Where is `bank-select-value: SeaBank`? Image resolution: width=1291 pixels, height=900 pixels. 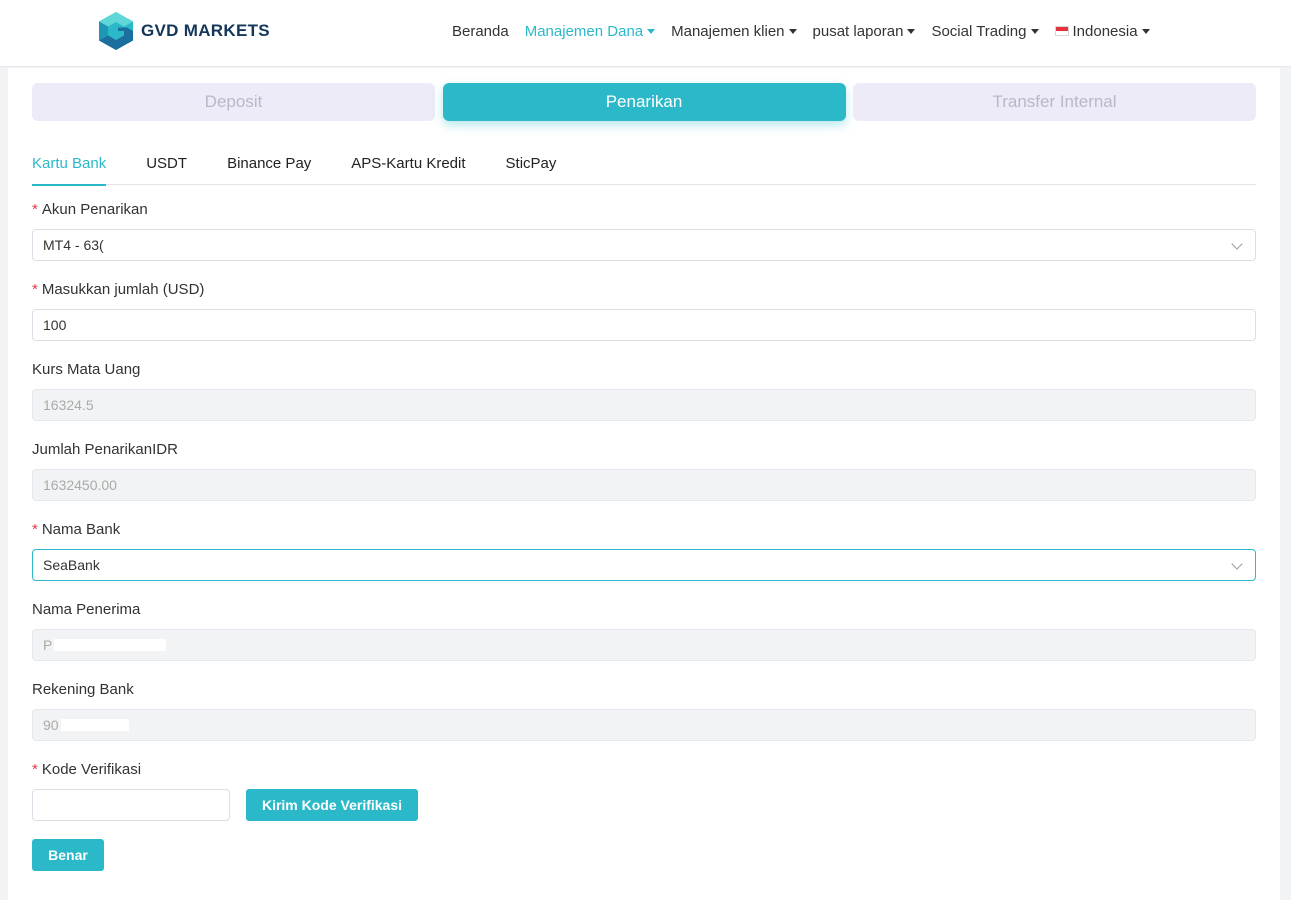 bank-select-value: SeaBank is located at coordinates (71, 565).